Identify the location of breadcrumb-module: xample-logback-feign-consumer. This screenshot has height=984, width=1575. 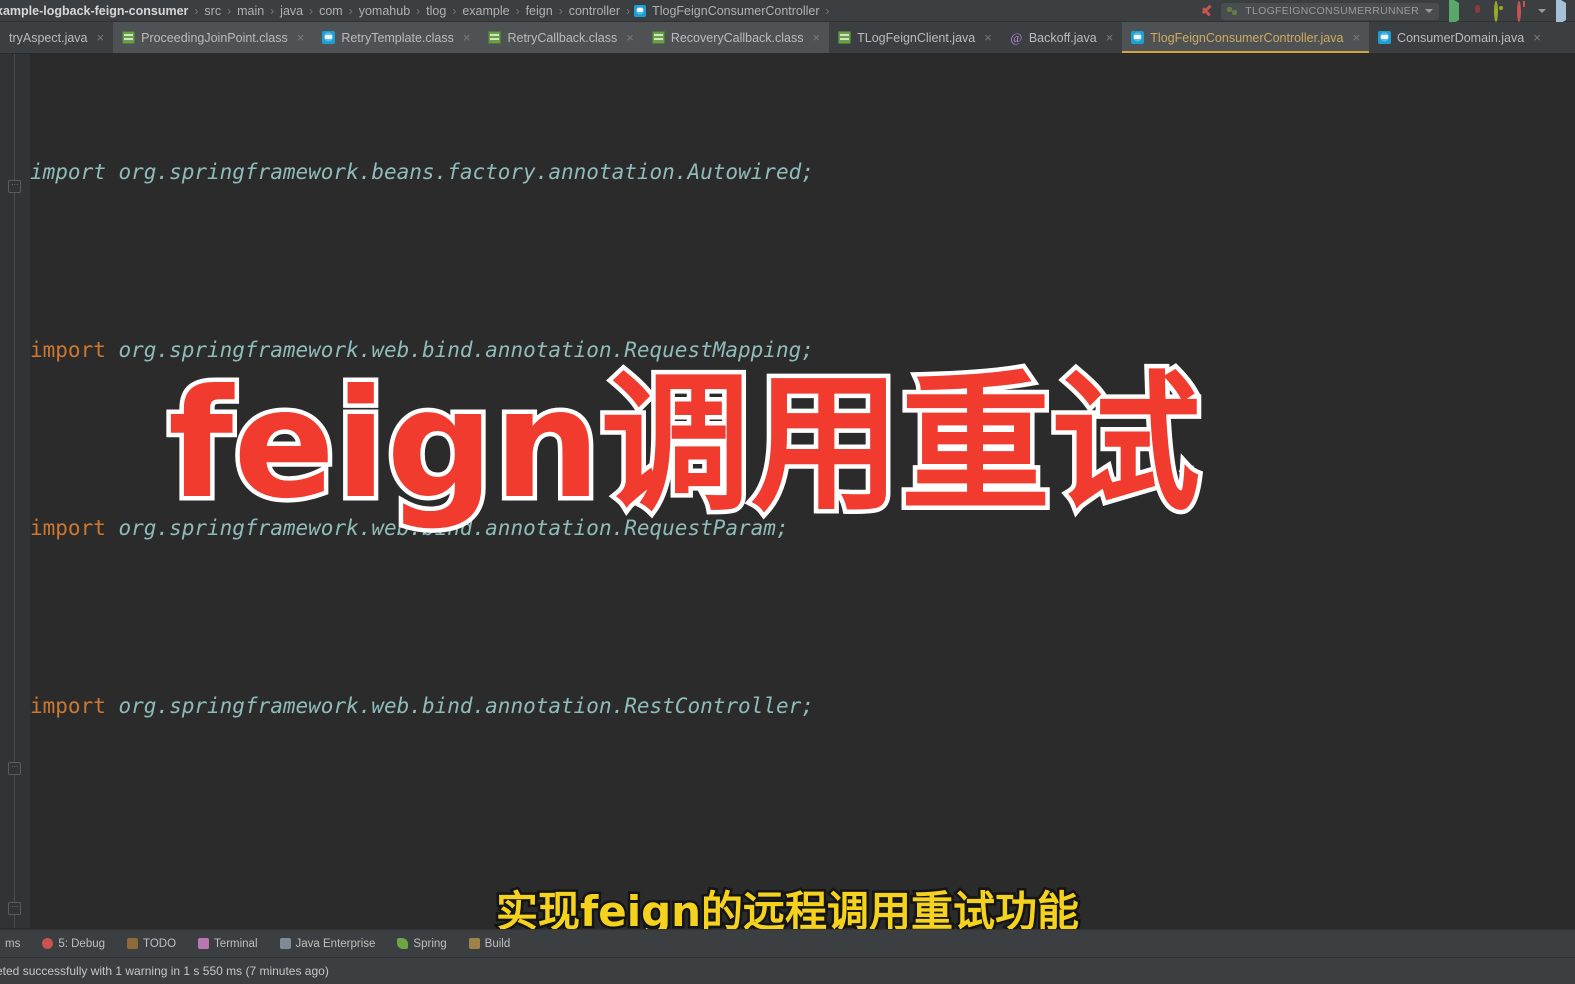
(95, 11).